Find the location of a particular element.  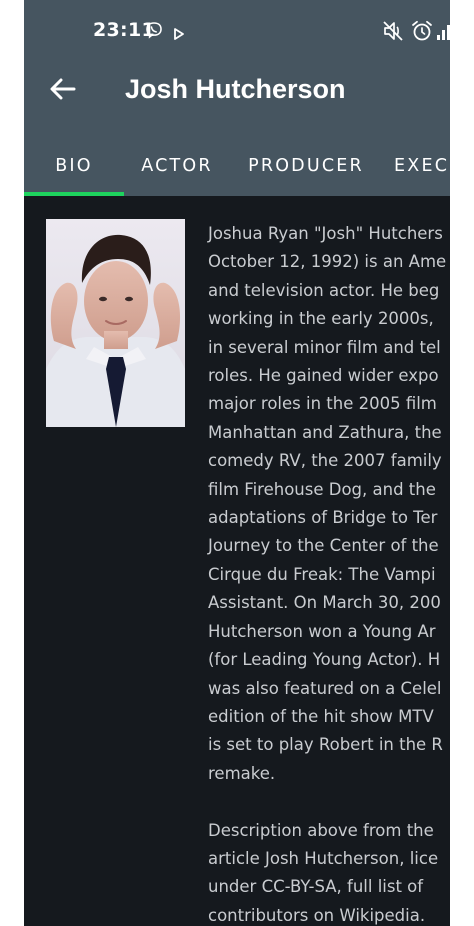

status-bar: 23:11 is located at coordinates (237, 31).